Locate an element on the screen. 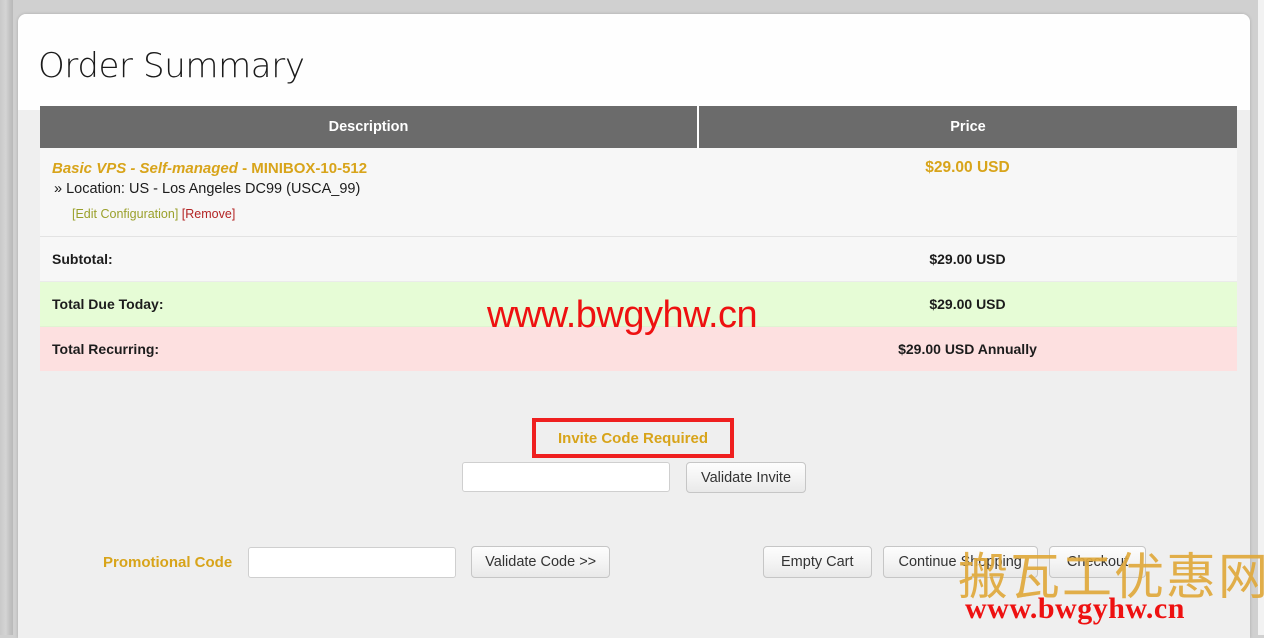  subtotal-value: $29.00 USD is located at coordinates (967, 259).